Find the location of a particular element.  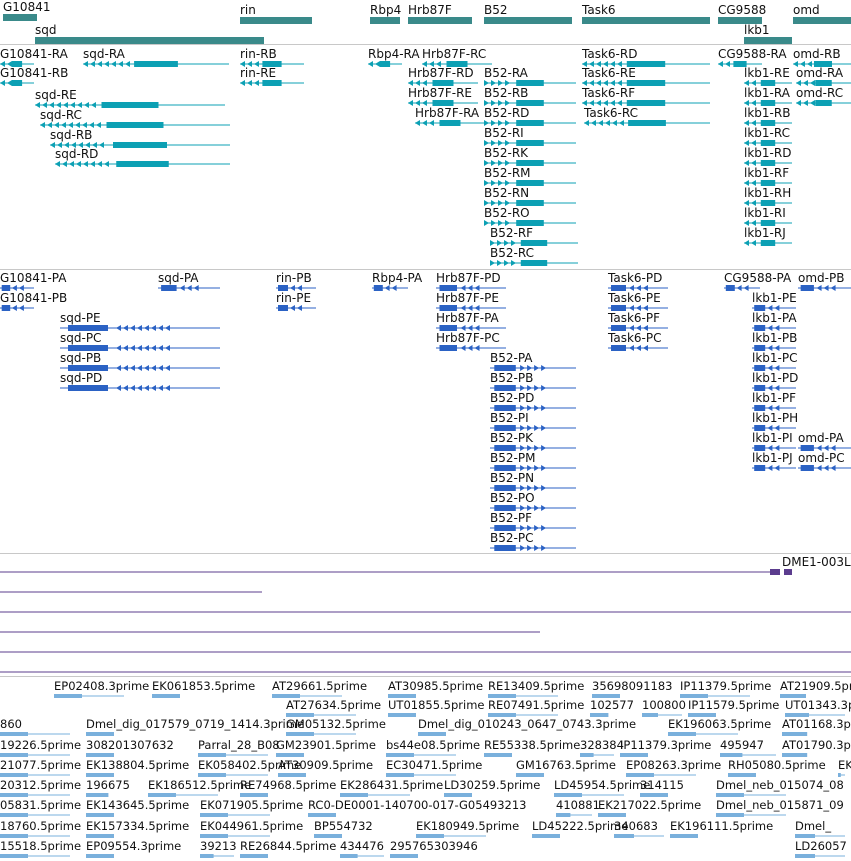

transcript-label: lkb1-RI is located at coordinates (765, 213).